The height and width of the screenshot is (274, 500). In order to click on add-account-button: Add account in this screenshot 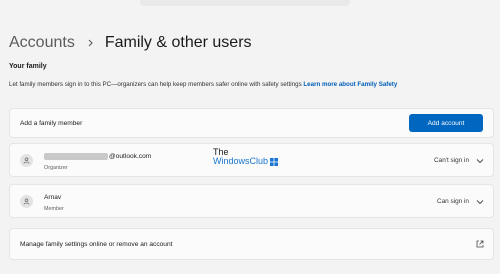, I will do `click(446, 123)`.